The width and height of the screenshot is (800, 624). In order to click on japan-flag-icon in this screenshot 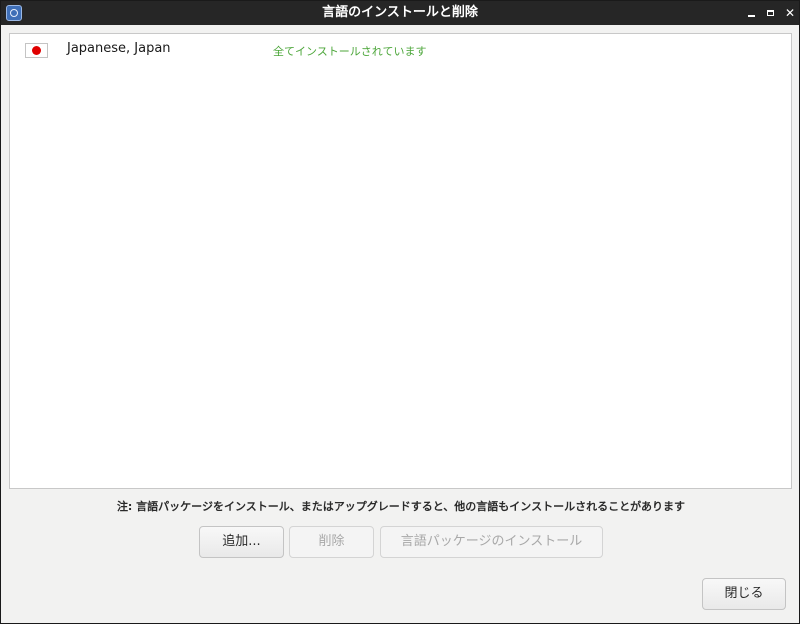, I will do `click(36, 50)`.